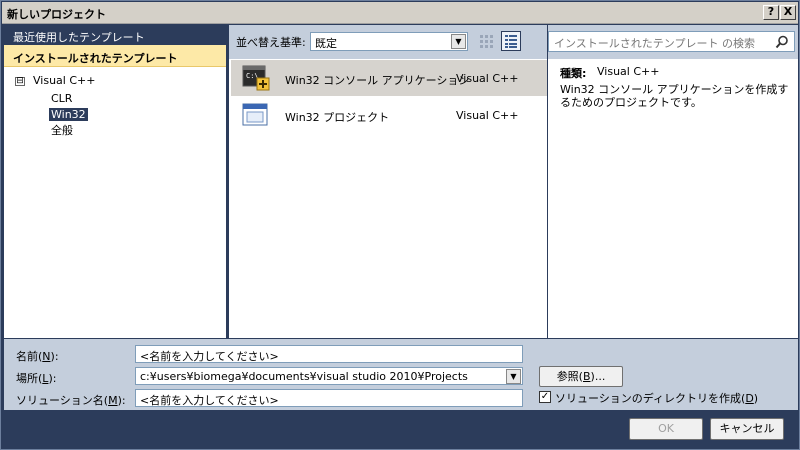  What do you see at coordinates (326, 43) in the screenshot?
I see `sort-value: 既定` at bounding box center [326, 43].